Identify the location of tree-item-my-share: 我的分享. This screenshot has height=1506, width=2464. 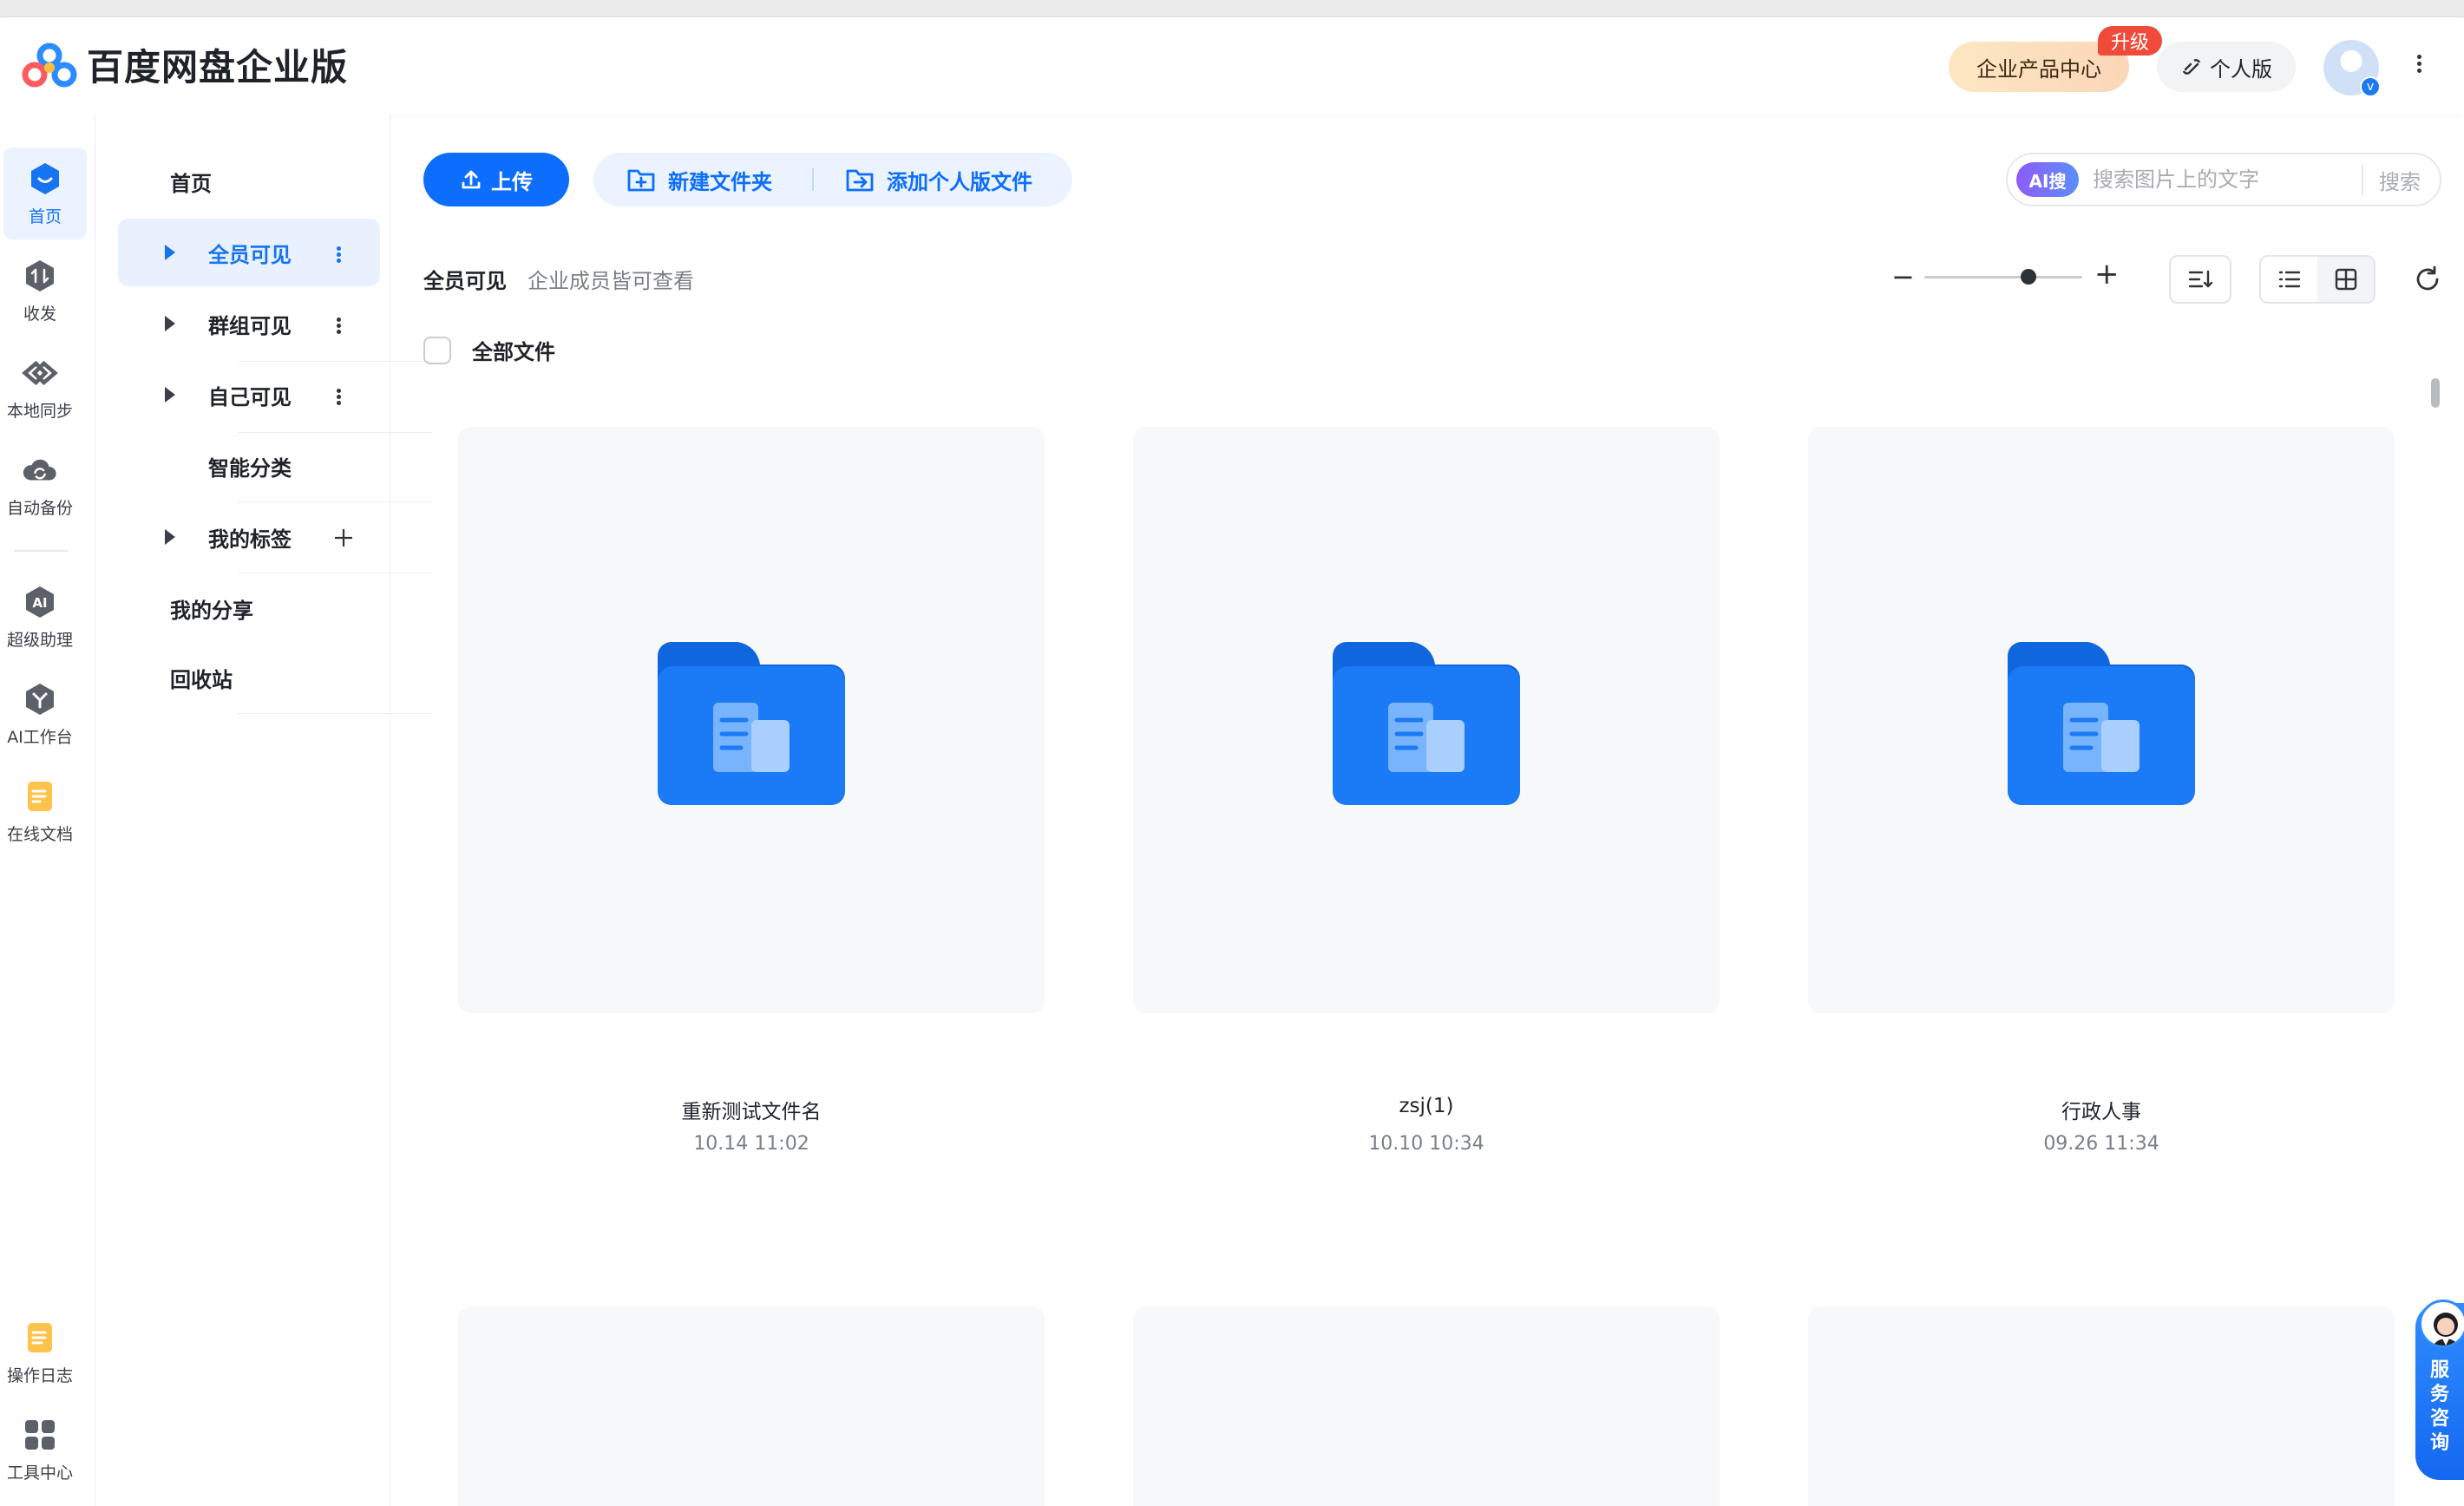
(249, 608).